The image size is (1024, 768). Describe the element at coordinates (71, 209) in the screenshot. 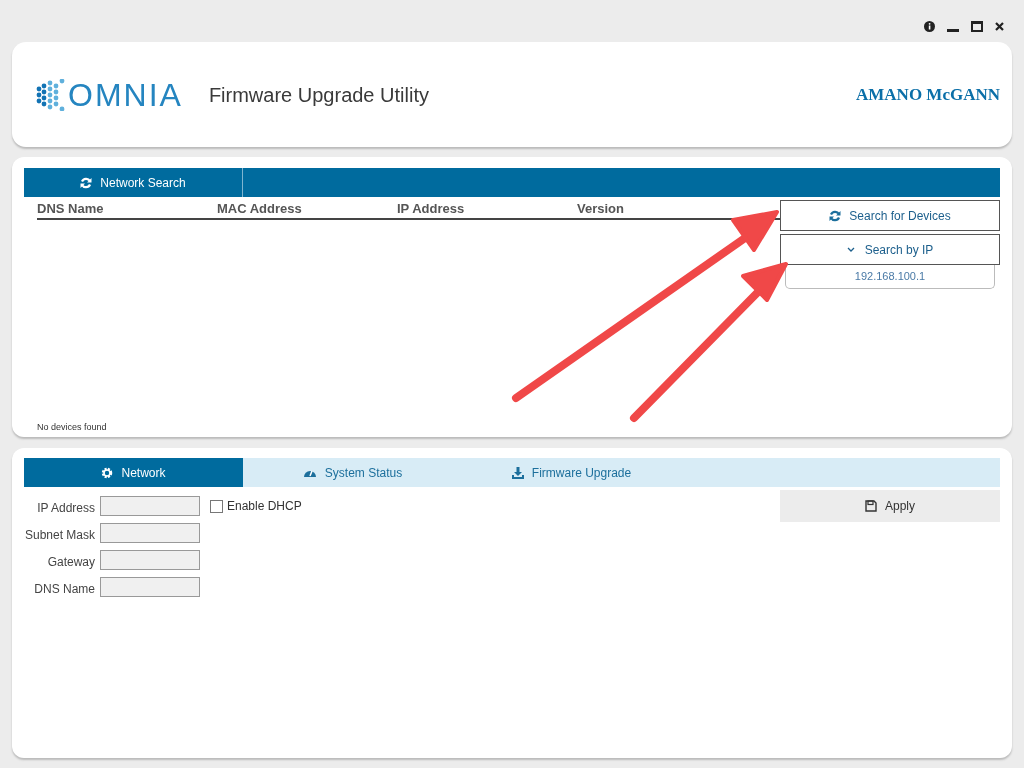

I see `column-header: DNS Name` at that location.